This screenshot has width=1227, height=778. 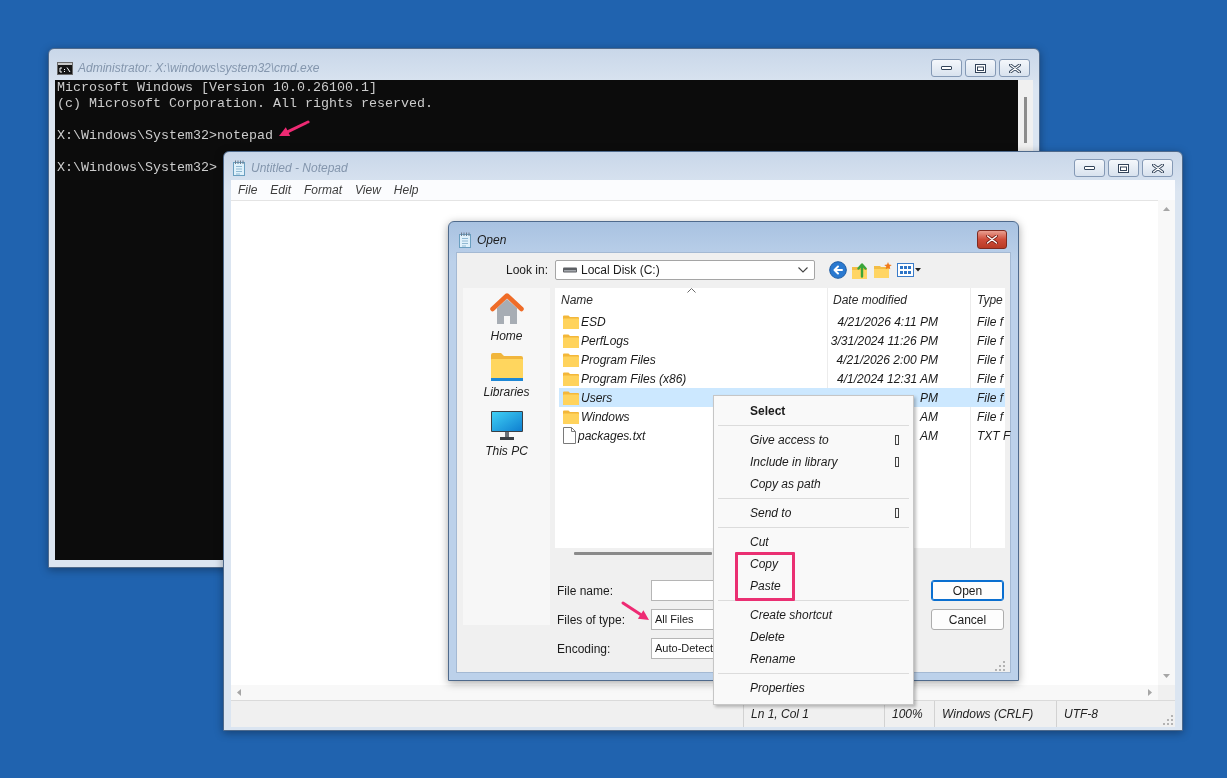 I want to click on dialog-button: Open, so click(x=967, y=590).